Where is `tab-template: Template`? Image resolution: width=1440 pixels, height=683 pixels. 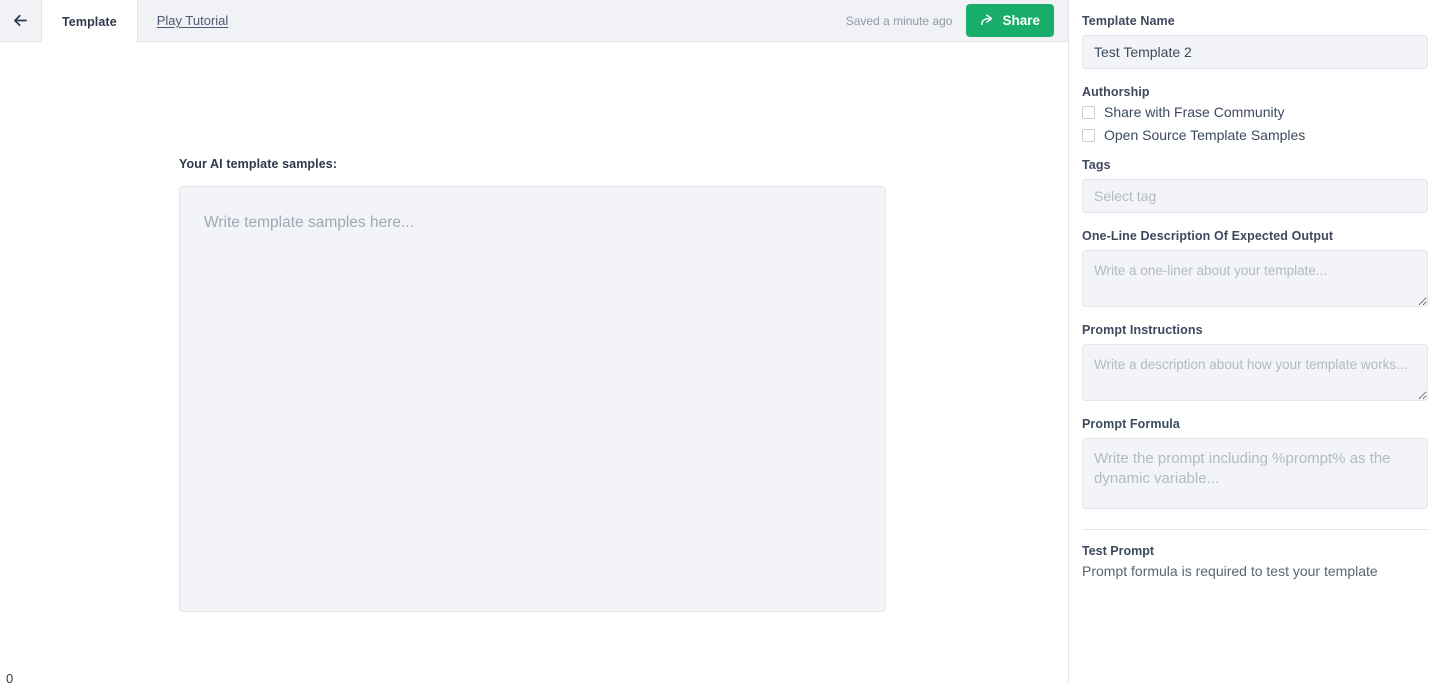
tab-template: Template is located at coordinates (89, 21).